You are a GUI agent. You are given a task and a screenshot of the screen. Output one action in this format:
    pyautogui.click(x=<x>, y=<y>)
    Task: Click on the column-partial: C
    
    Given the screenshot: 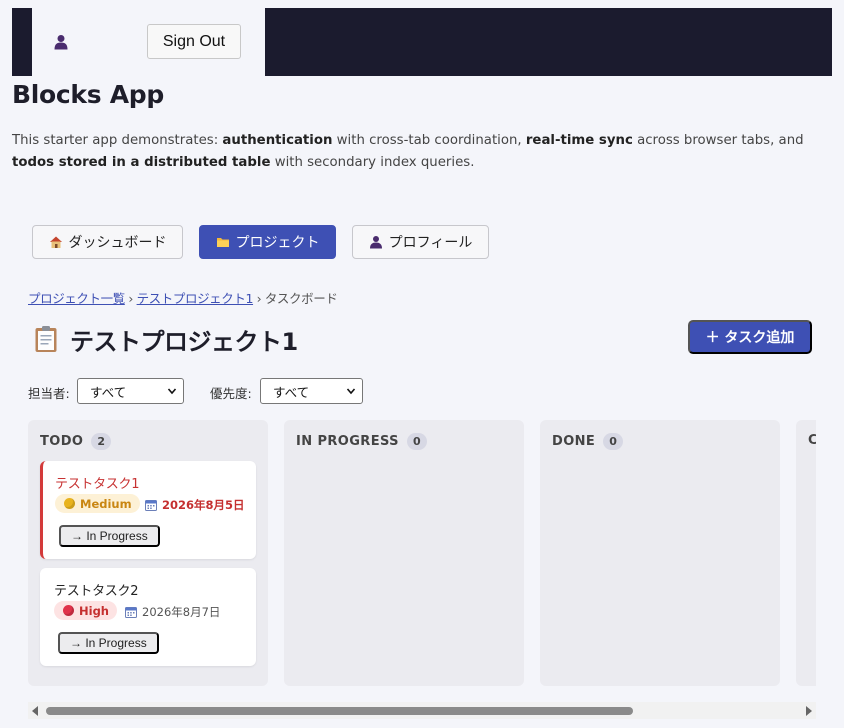 What is the action you would take?
    pyautogui.click(x=806, y=553)
    